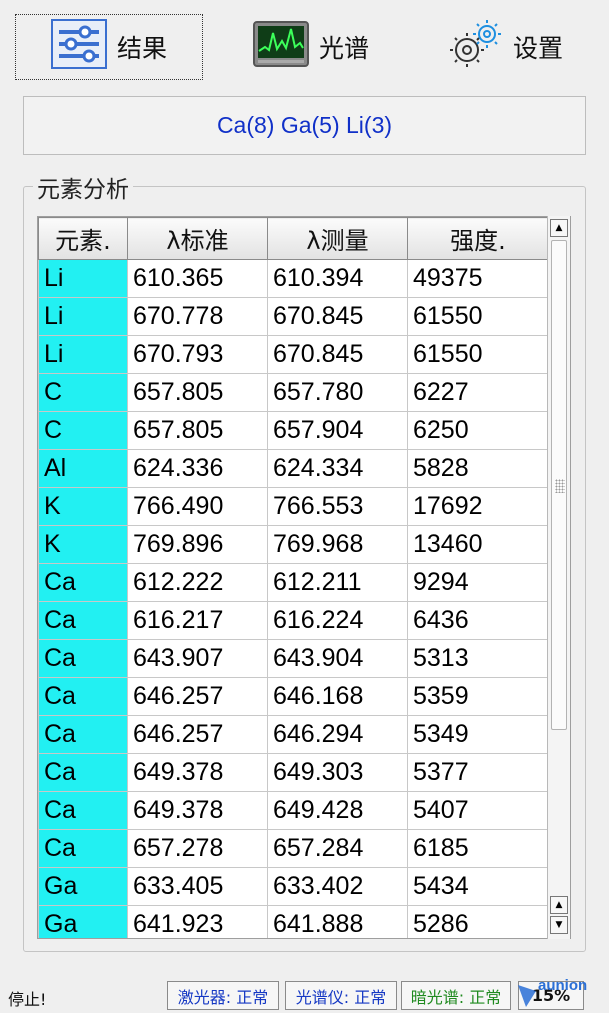 Image resolution: width=609 pixels, height=1013 pixels. I want to click on results-tab-label: 结果, so click(141, 48).